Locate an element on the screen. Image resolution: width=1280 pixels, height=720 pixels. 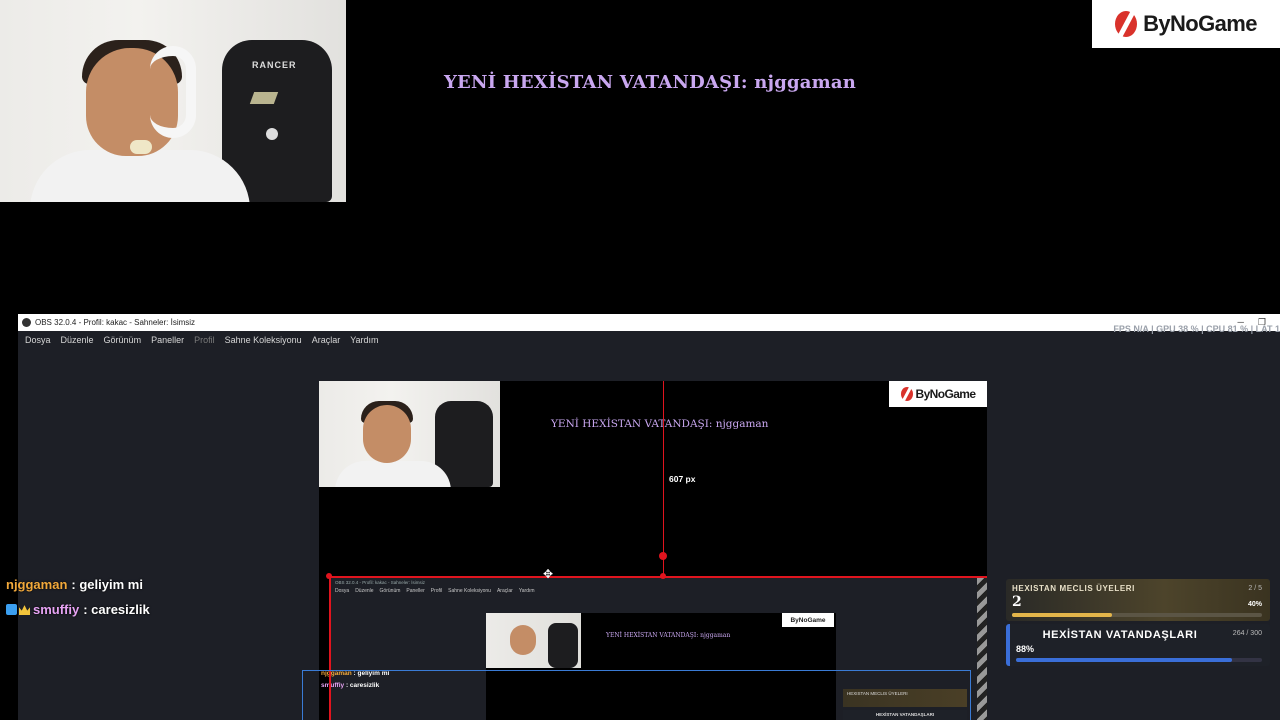
council-members-panel: HEXISTAN MECLIS ÜYELERI 2 / 5 2 40% is located at coordinates (1138, 600).